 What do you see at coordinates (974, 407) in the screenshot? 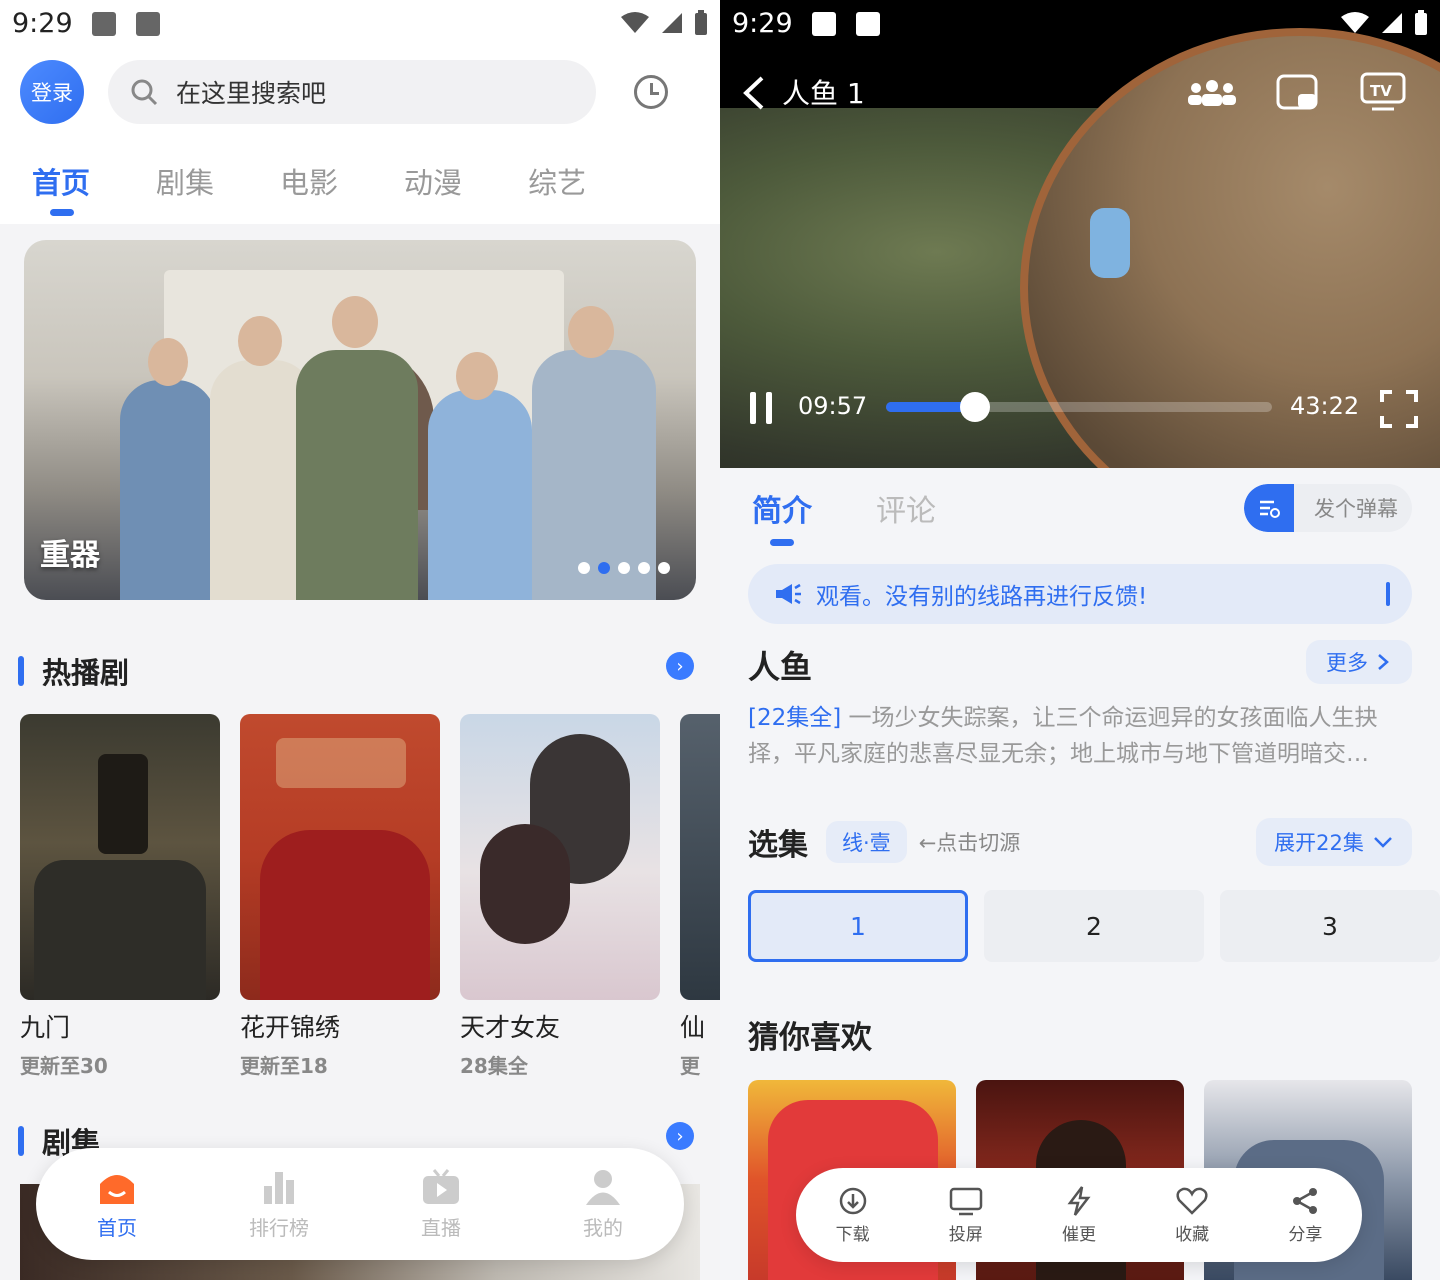
I see `progress-thumb` at bounding box center [974, 407].